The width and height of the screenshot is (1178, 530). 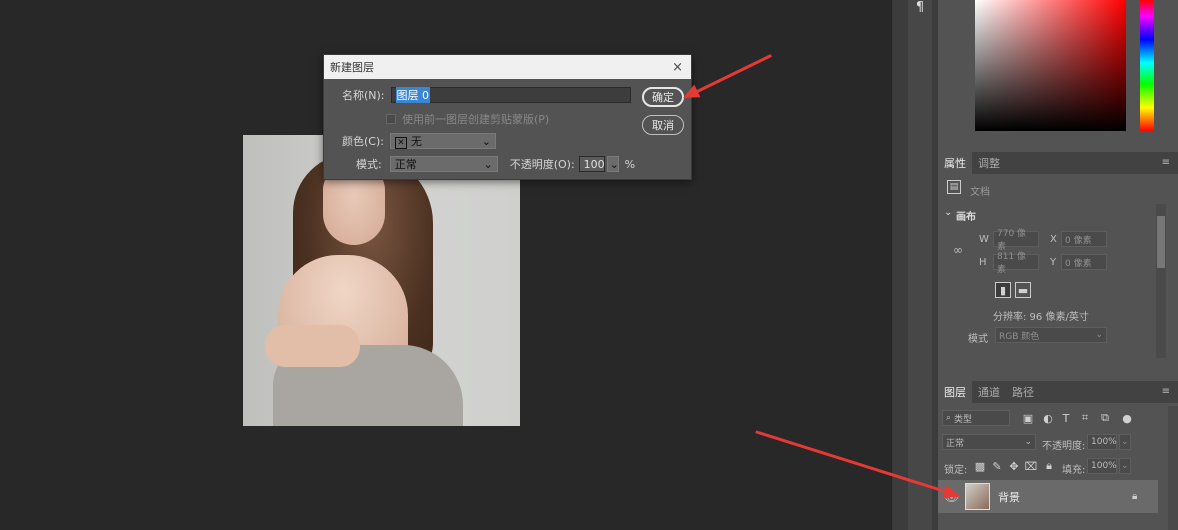 What do you see at coordinates (1031, 466) in the screenshot?
I see `lock-artboard-icon: ⌧` at bounding box center [1031, 466].